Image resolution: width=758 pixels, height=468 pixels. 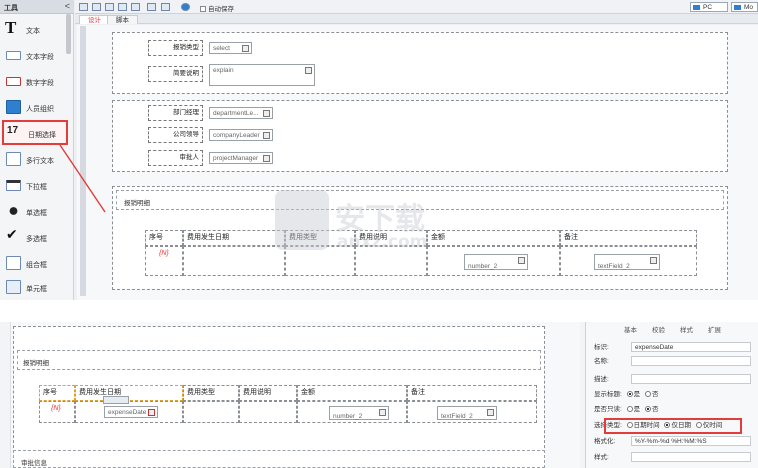 What do you see at coordinates (691, 361) in the screenshot?
I see `prop-name-input` at bounding box center [691, 361].